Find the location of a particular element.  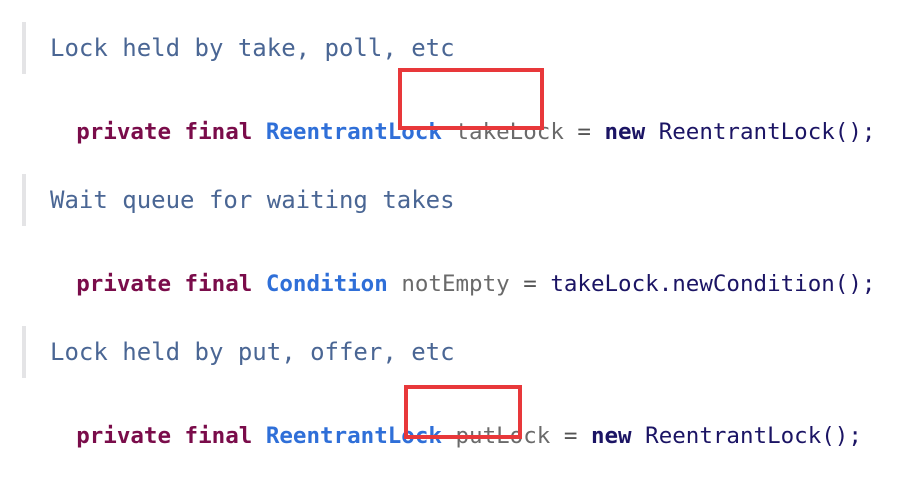

receiver-reference: takeLock is located at coordinates (604, 284).